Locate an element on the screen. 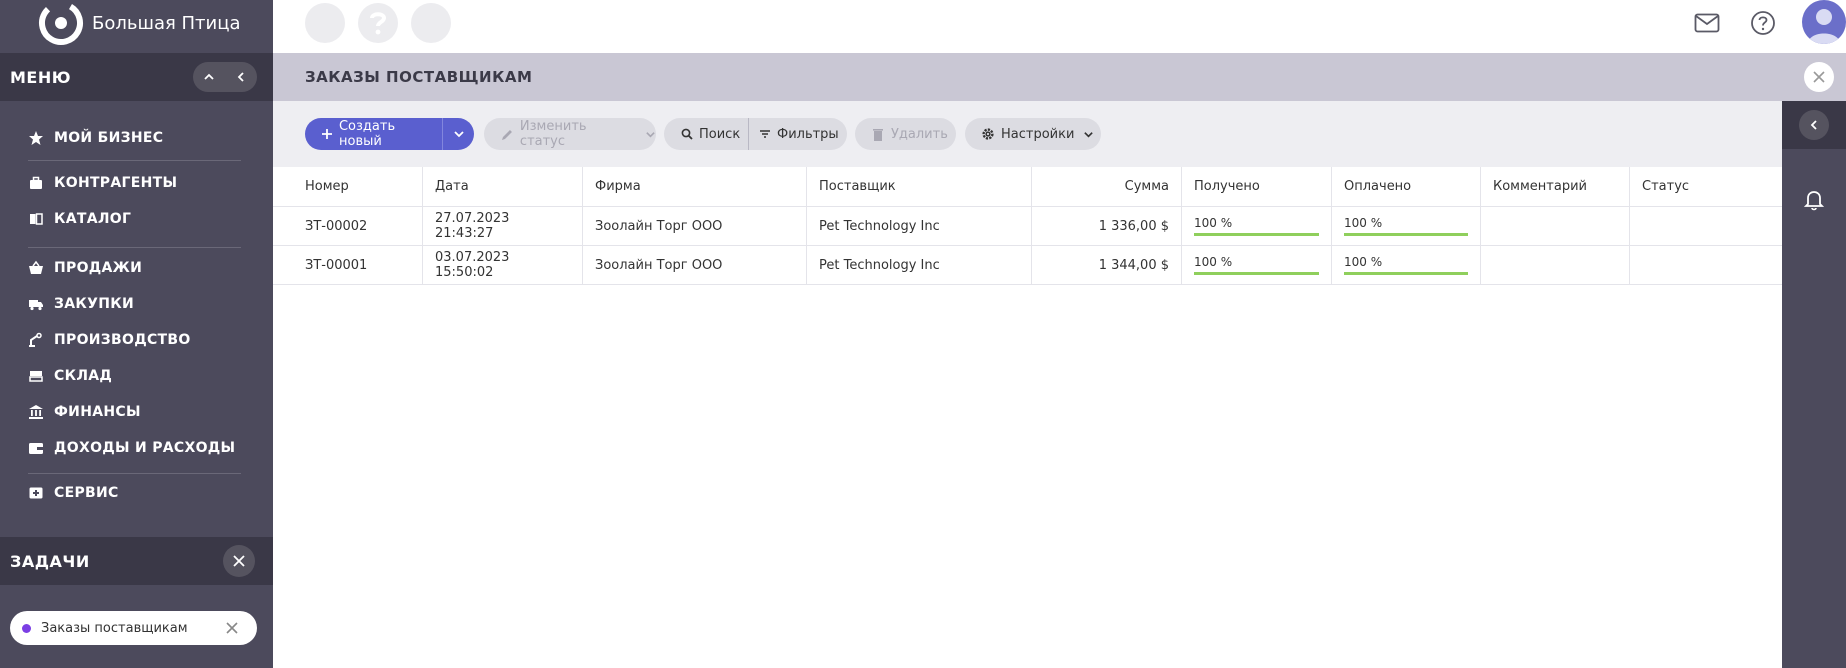 The height and width of the screenshot is (668, 1846). cell-sum: 1 336,00 $ is located at coordinates (1107, 226).